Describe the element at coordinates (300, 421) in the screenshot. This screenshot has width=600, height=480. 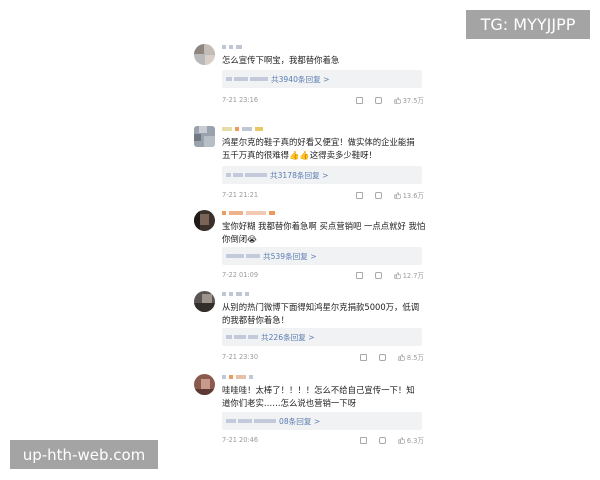
I see `replies-count: 08条回复 >` at that location.